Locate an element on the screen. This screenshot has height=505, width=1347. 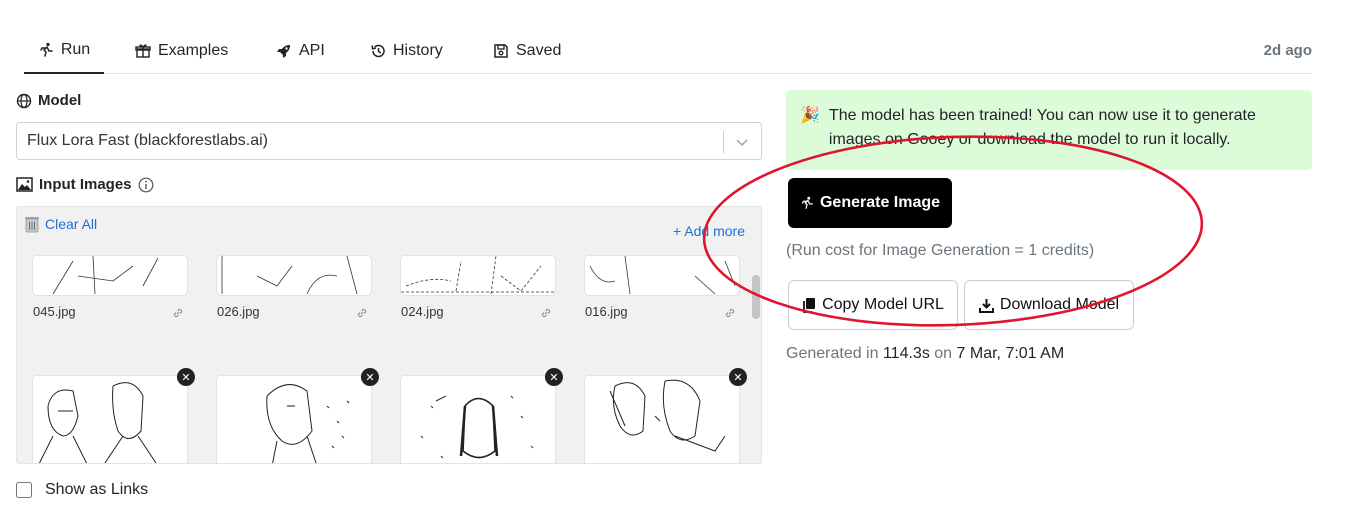
clear-all-button: Clear All is located at coordinates (60, 224).